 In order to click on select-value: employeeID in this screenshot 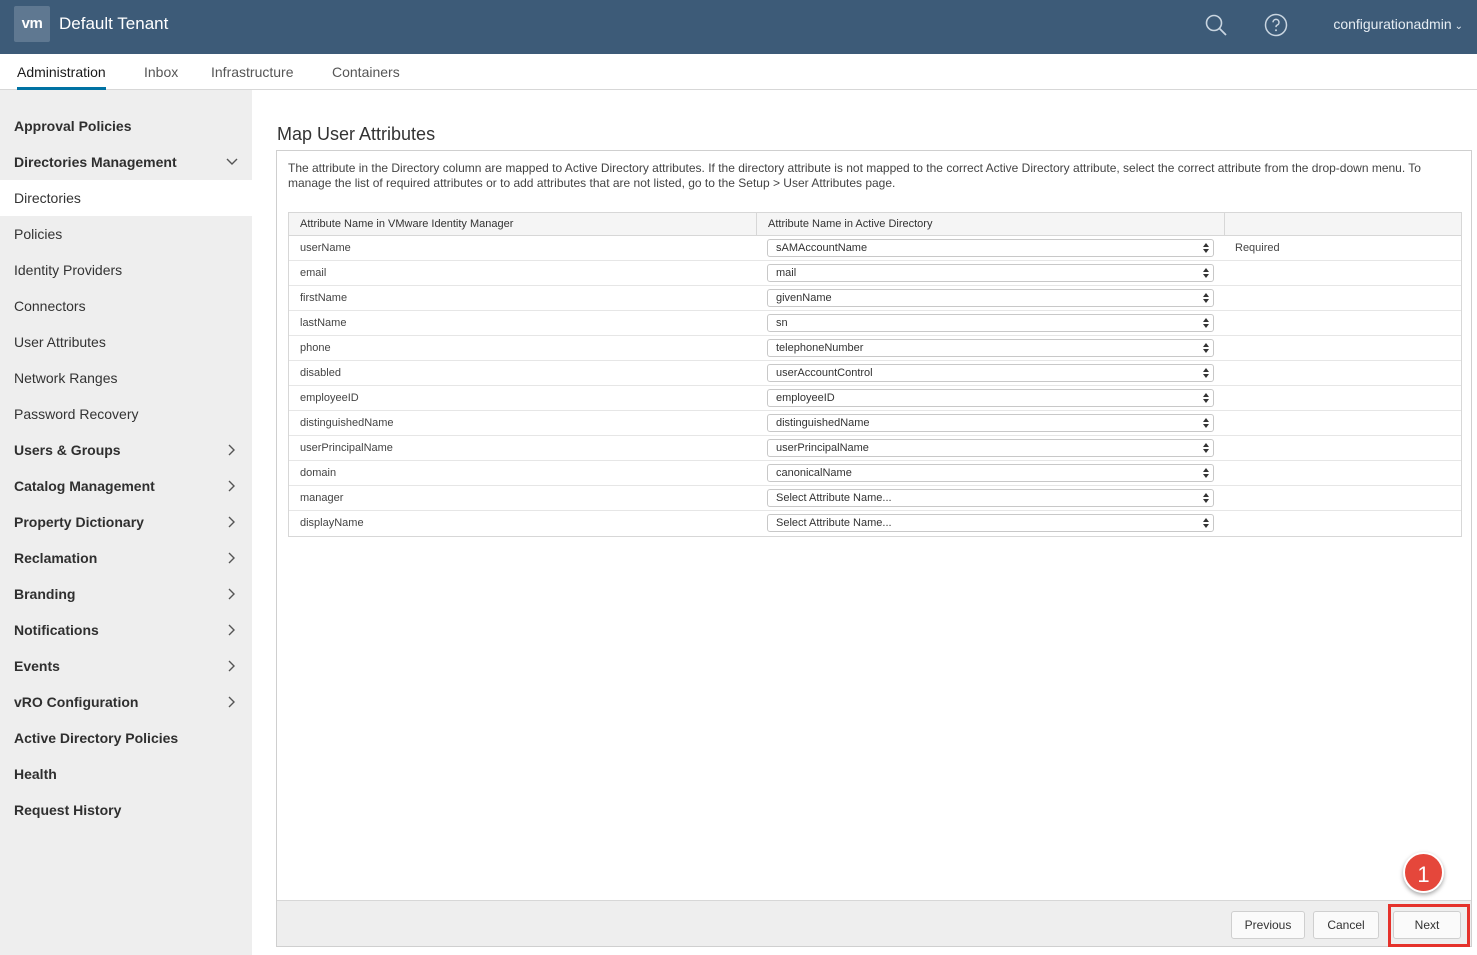, I will do `click(805, 398)`.